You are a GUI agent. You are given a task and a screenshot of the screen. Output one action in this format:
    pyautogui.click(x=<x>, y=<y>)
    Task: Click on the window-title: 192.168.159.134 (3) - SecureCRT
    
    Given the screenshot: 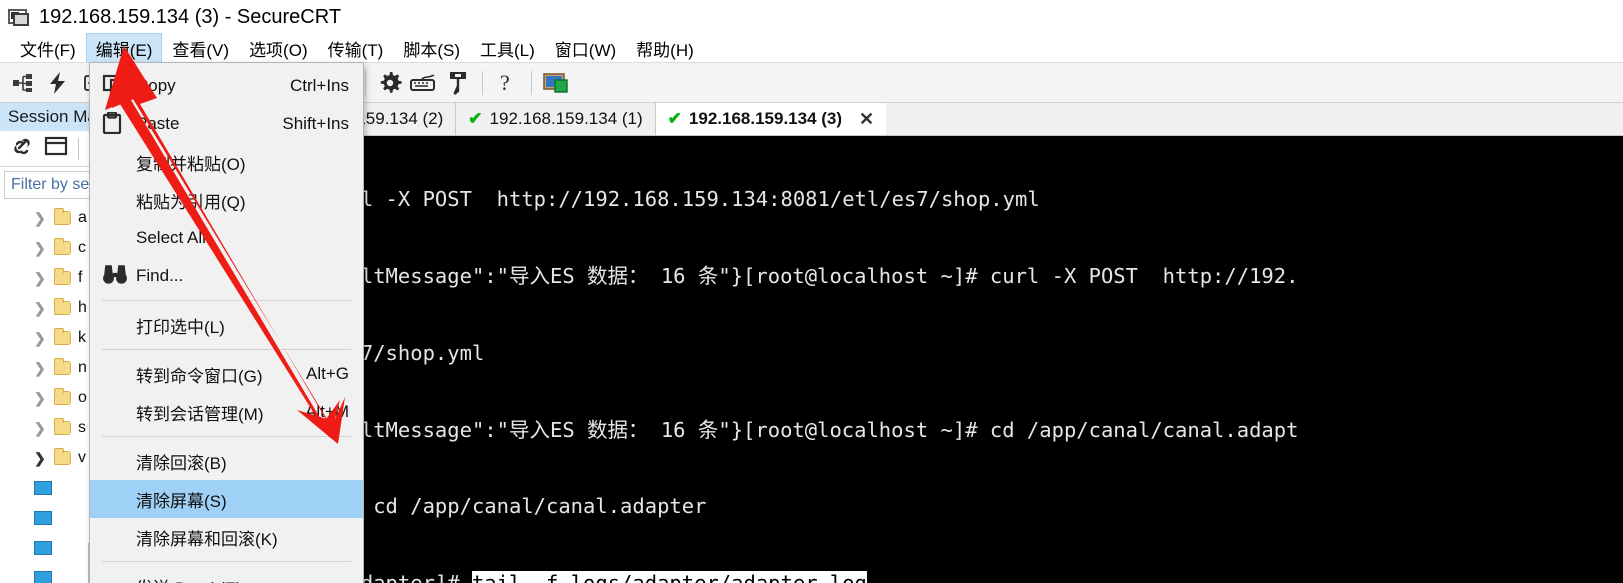 What is the action you would take?
    pyautogui.click(x=190, y=16)
    